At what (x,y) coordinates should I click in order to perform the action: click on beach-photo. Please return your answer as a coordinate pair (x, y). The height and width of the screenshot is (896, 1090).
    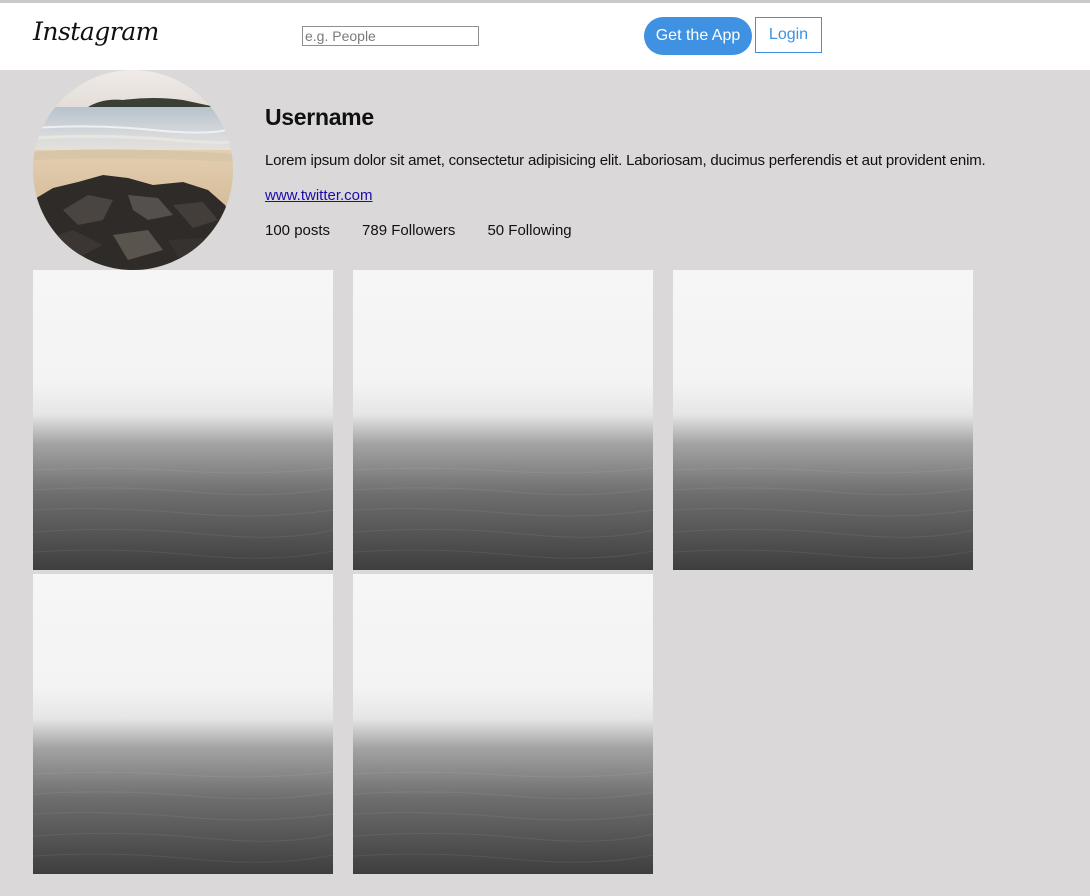
    Looking at the image, I should click on (133, 170).